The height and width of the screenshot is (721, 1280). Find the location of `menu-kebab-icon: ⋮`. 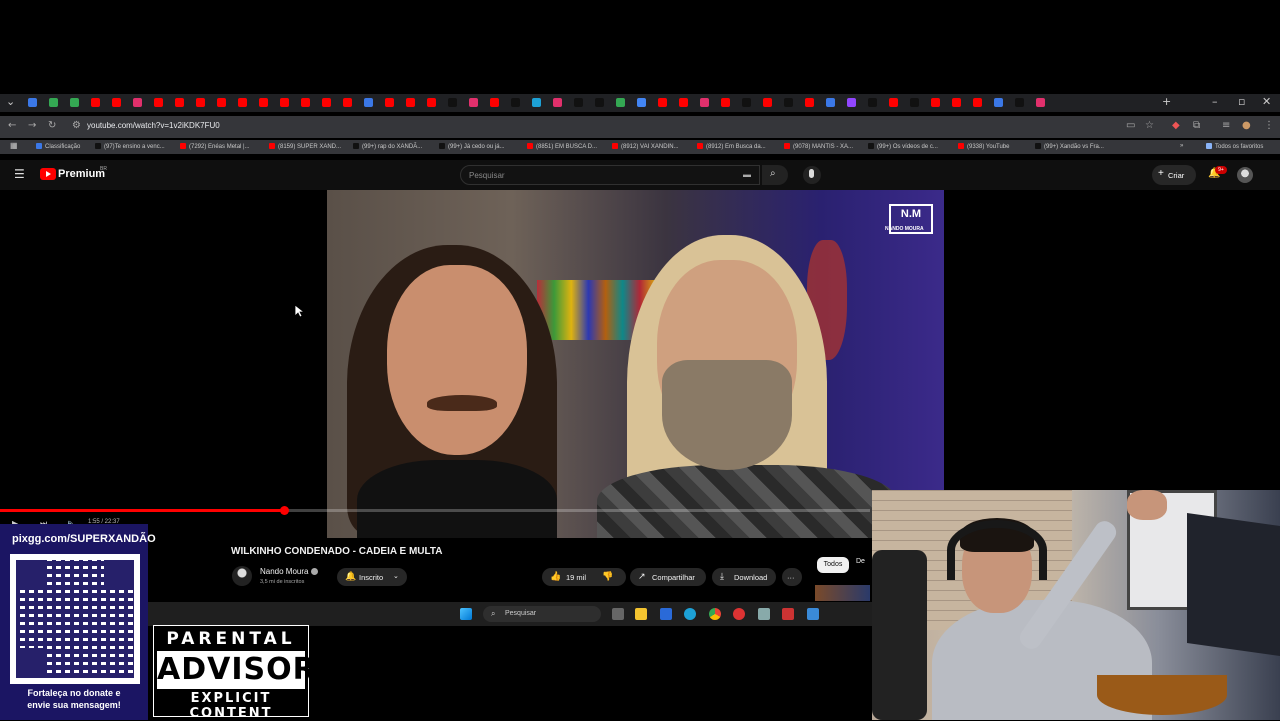

menu-kebab-icon: ⋮ is located at coordinates (1269, 125).